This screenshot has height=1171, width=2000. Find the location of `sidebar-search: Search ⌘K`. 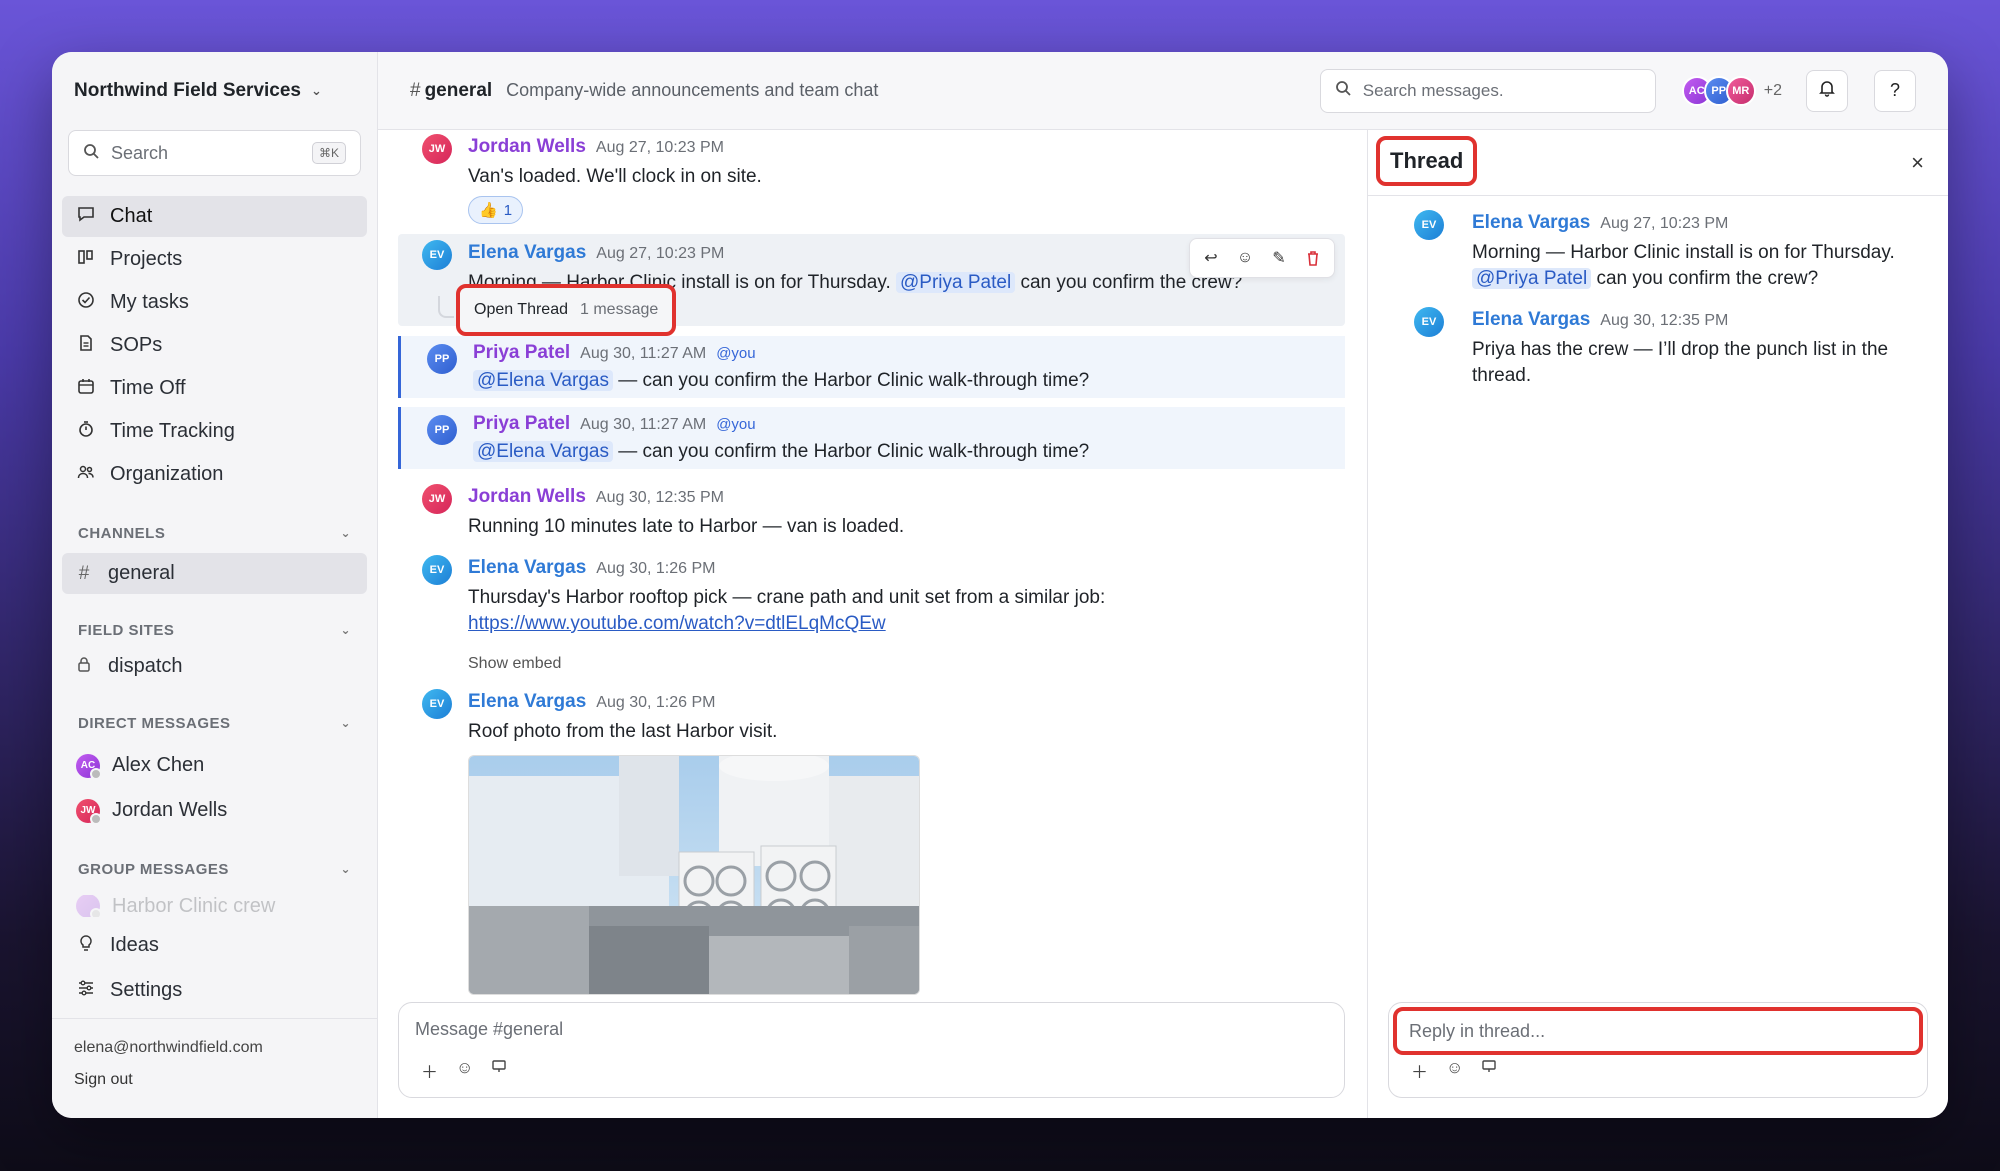

sidebar-search: Search ⌘K is located at coordinates (214, 153).